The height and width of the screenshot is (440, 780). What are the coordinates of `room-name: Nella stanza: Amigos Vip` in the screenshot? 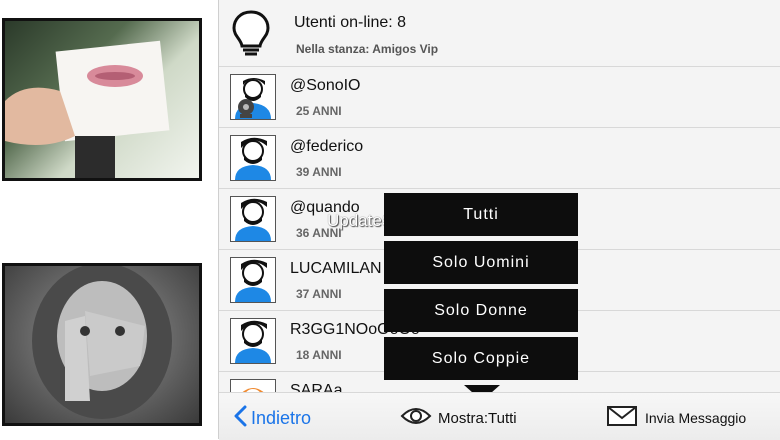 It's located at (367, 49).